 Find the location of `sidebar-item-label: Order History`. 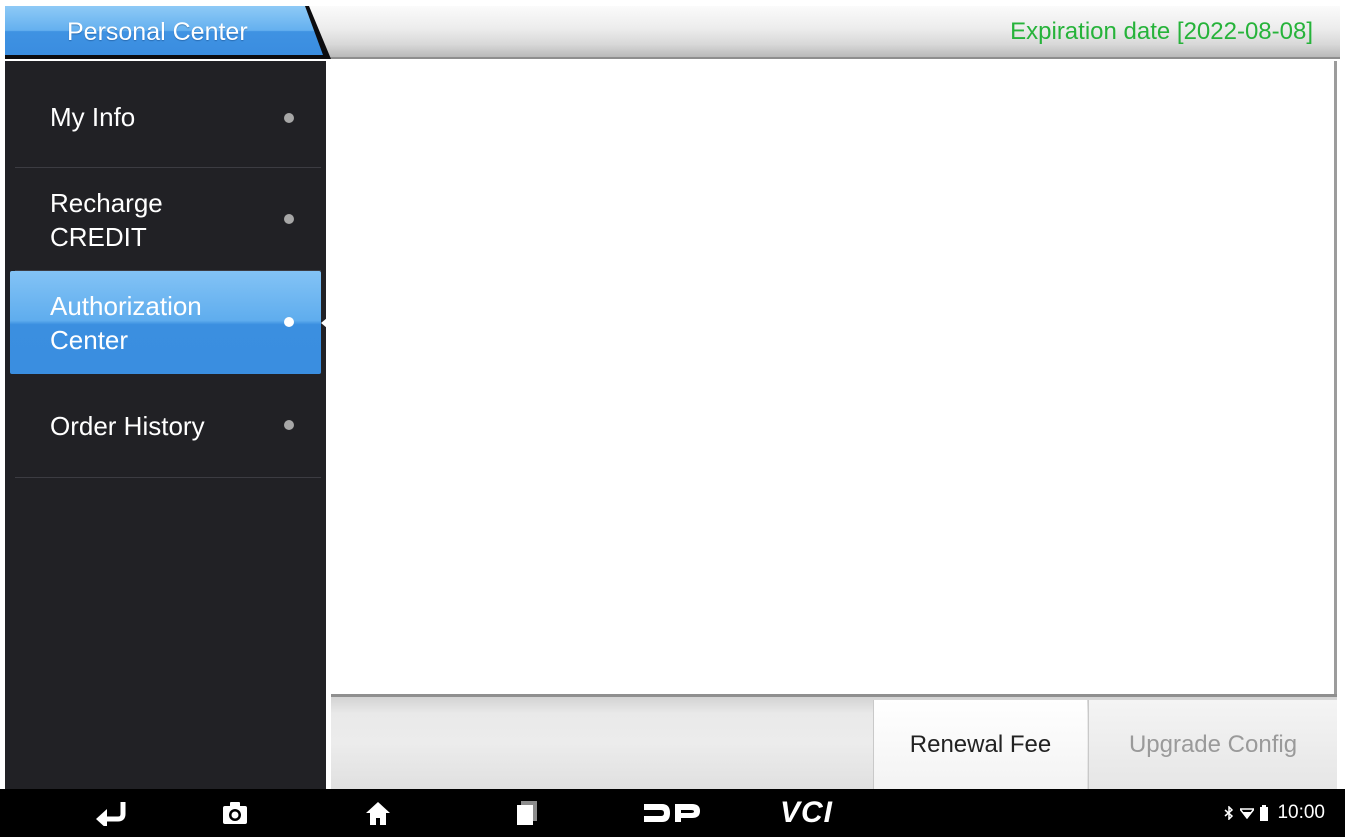

sidebar-item-label: Order History is located at coordinates (127, 426).